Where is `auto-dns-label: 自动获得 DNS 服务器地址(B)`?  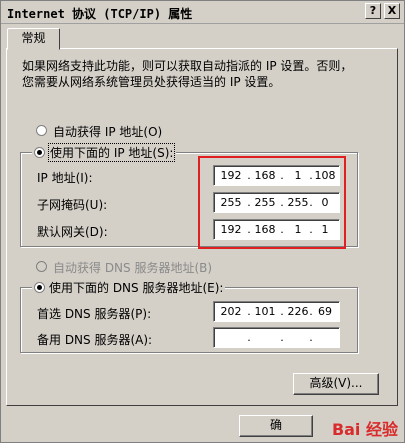
auto-dns-label: 自动获得 DNS 服务器地址(B) is located at coordinates (133, 268).